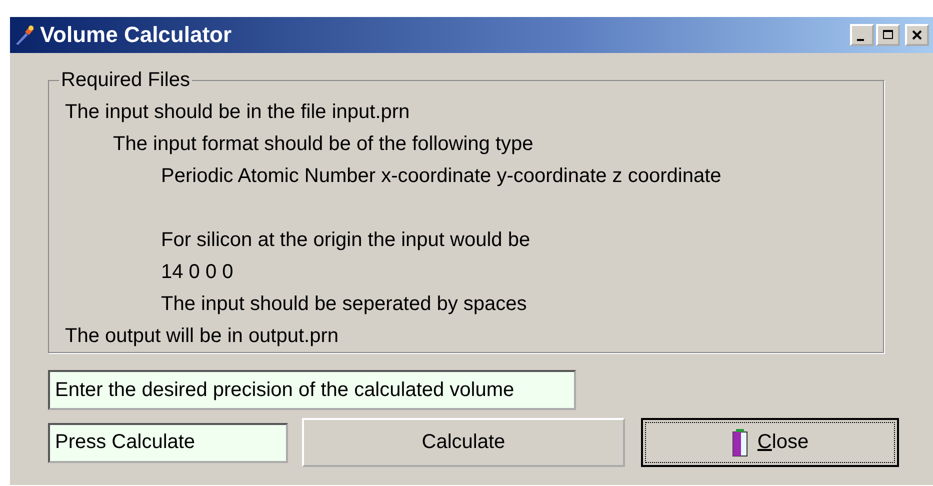 This screenshot has height=486, width=933. What do you see at coordinates (202, 336) in the screenshot?
I see `info-text: The output will be in output.prn` at bounding box center [202, 336].